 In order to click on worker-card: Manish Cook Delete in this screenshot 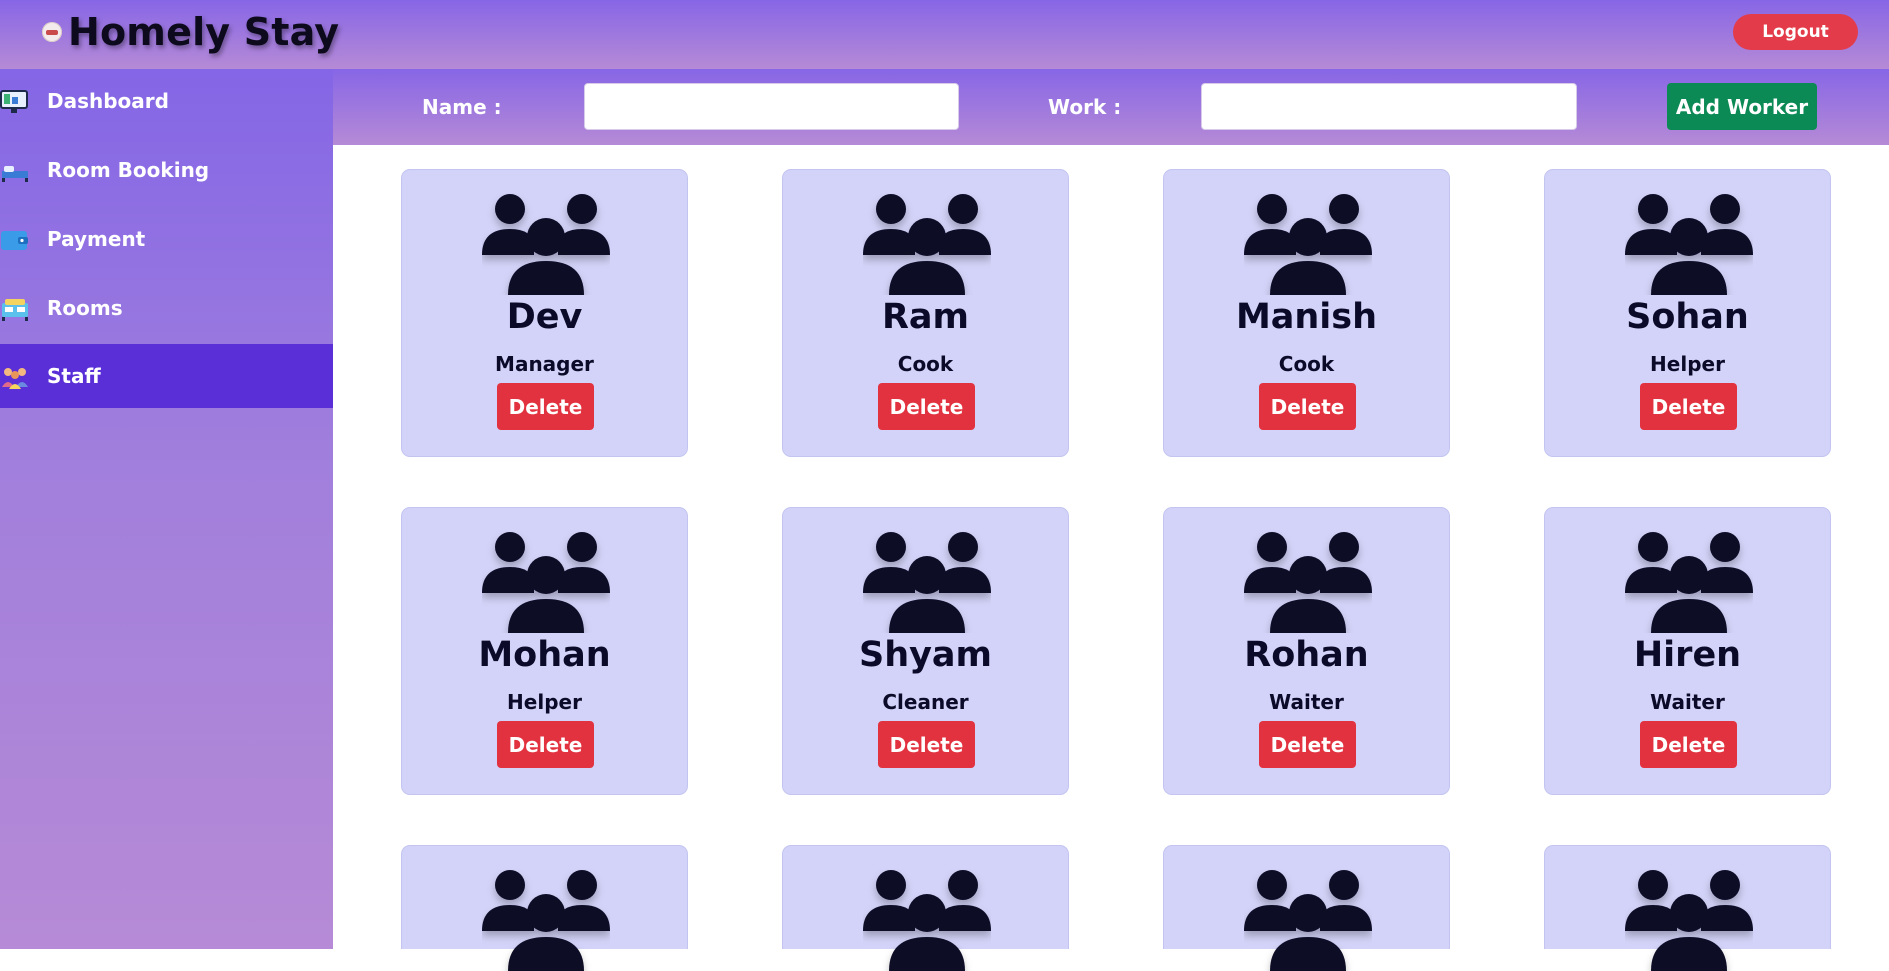, I will do `click(1306, 313)`.